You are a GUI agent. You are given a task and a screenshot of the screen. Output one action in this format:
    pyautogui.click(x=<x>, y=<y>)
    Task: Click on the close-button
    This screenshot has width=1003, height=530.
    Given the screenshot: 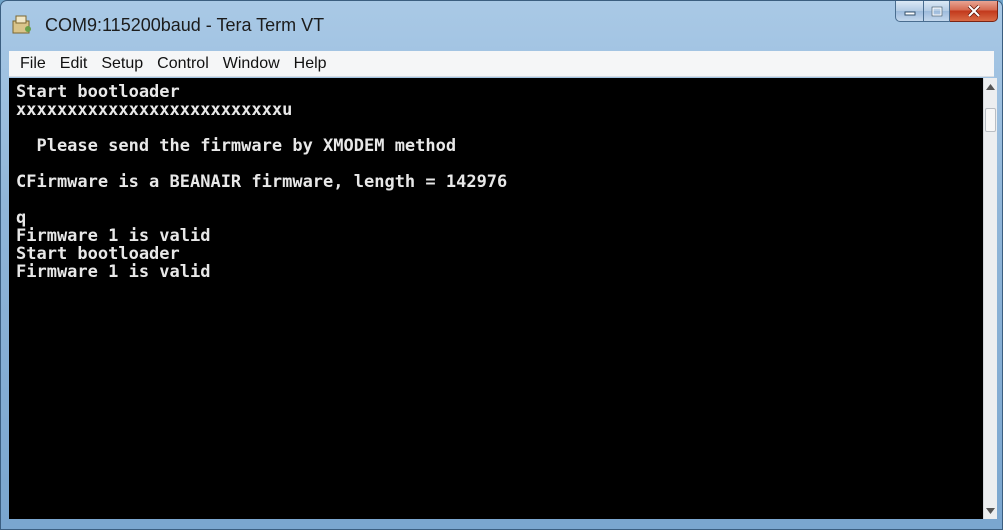 What is the action you would take?
    pyautogui.click(x=974, y=11)
    